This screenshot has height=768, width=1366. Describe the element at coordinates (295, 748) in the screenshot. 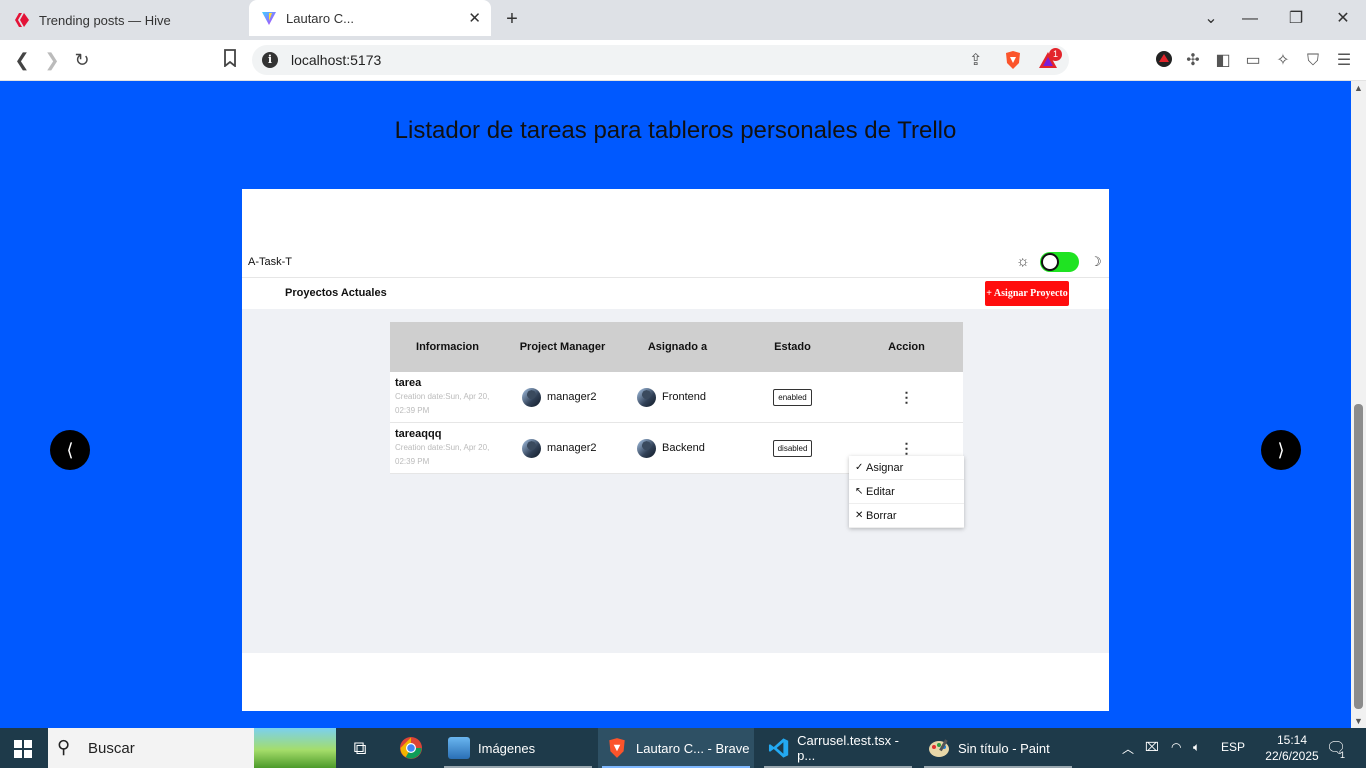

I see `search-highlight-image` at that location.